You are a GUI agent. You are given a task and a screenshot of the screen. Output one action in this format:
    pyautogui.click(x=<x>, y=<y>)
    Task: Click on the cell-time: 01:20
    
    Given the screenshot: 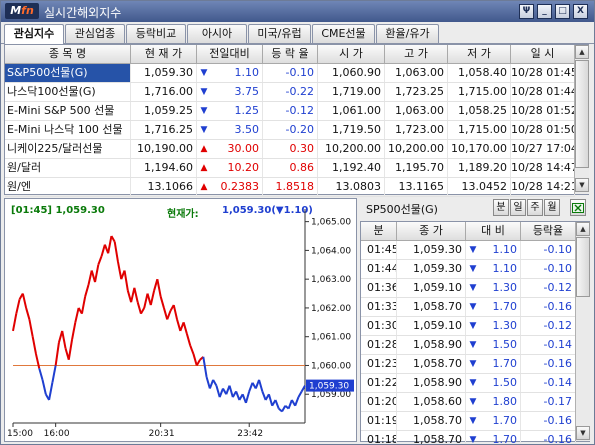 What is the action you would take?
    pyautogui.click(x=379, y=402)
    